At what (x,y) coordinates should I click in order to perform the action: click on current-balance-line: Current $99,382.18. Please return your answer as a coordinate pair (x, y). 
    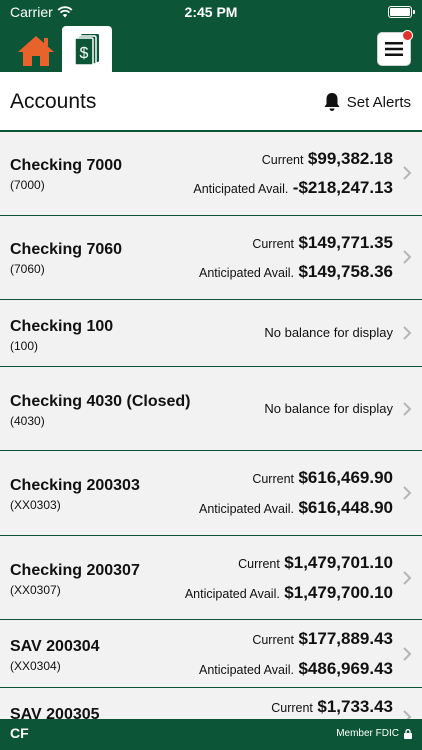
    Looking at the image, I should click on (327, 159).